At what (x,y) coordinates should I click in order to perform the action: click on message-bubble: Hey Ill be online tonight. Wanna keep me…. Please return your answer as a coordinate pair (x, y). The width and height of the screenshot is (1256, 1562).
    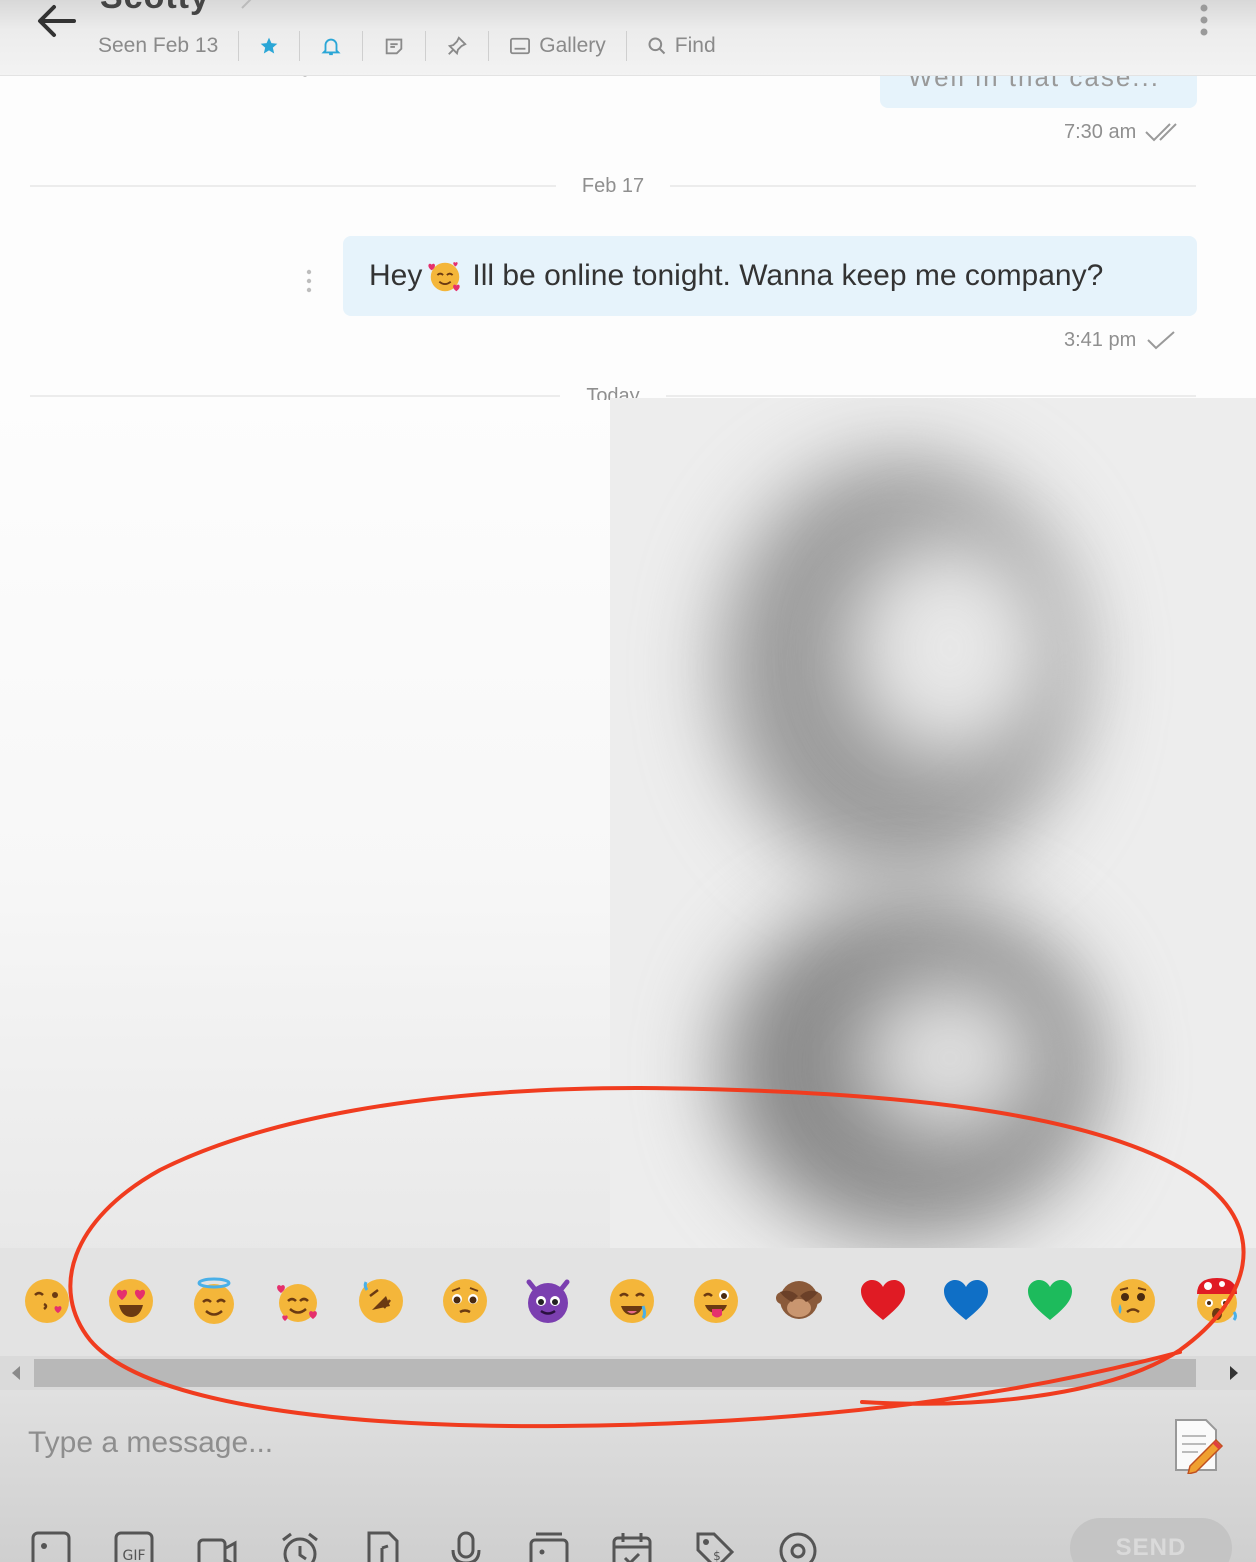
    Looking at the image, I should click on (770, 276).